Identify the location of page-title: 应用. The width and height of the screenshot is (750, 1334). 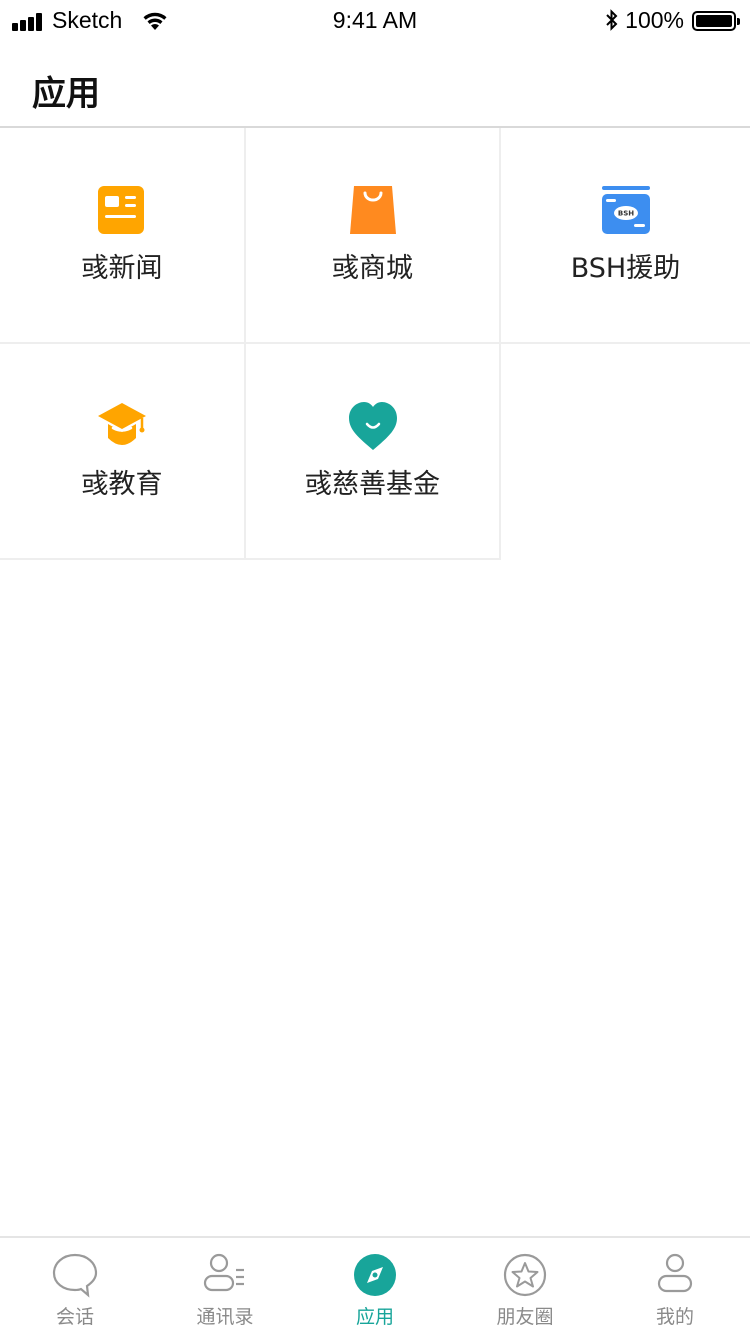
(66, 94).